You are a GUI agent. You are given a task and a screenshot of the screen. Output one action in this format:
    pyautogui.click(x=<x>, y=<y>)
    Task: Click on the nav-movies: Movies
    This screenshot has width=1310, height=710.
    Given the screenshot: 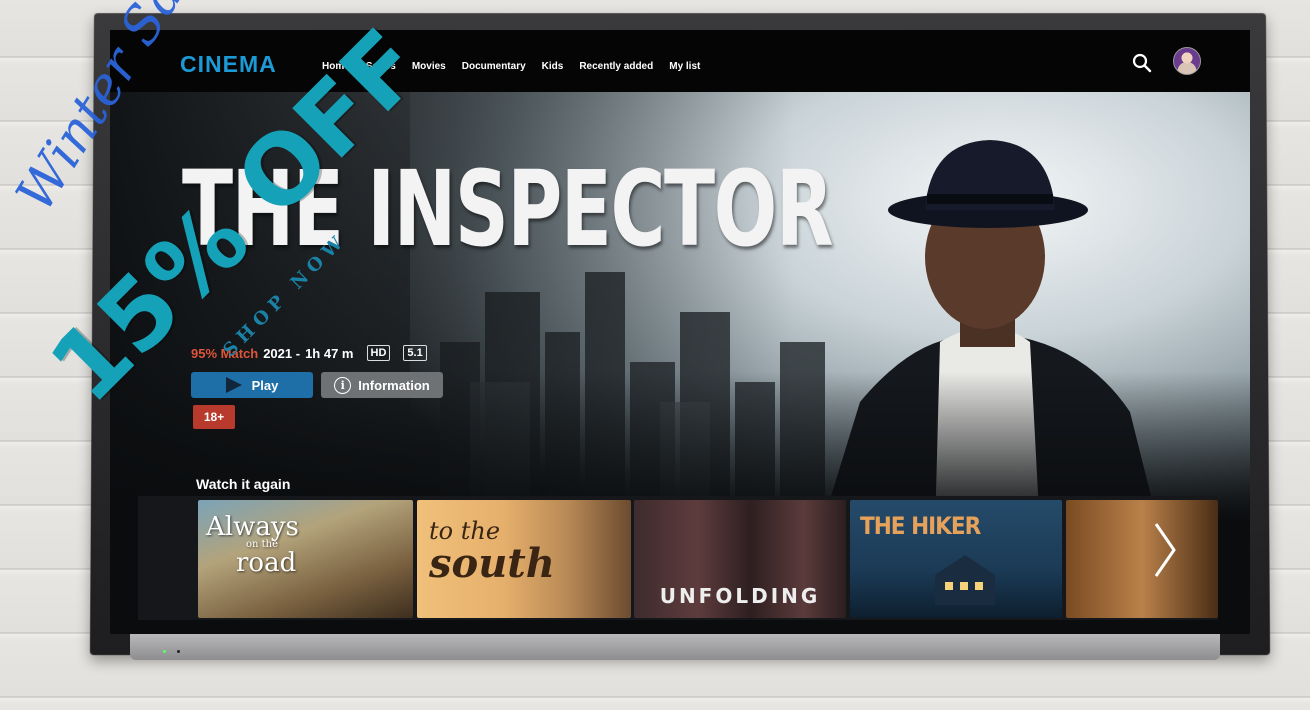 What is the action you would take?
    pyautogui.click(x=429, y=66)
    